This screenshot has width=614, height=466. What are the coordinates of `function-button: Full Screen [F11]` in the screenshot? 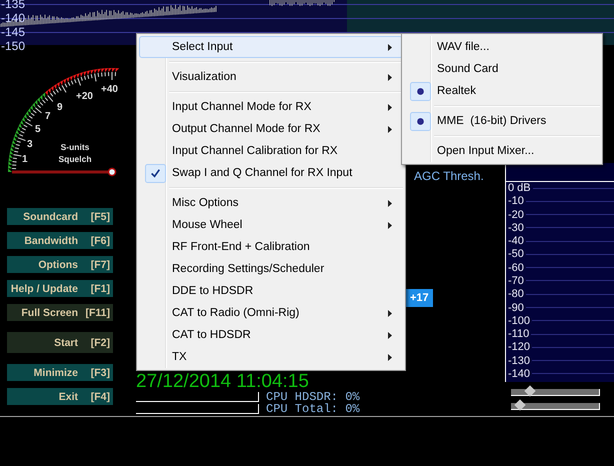 It's located at (60, 312).